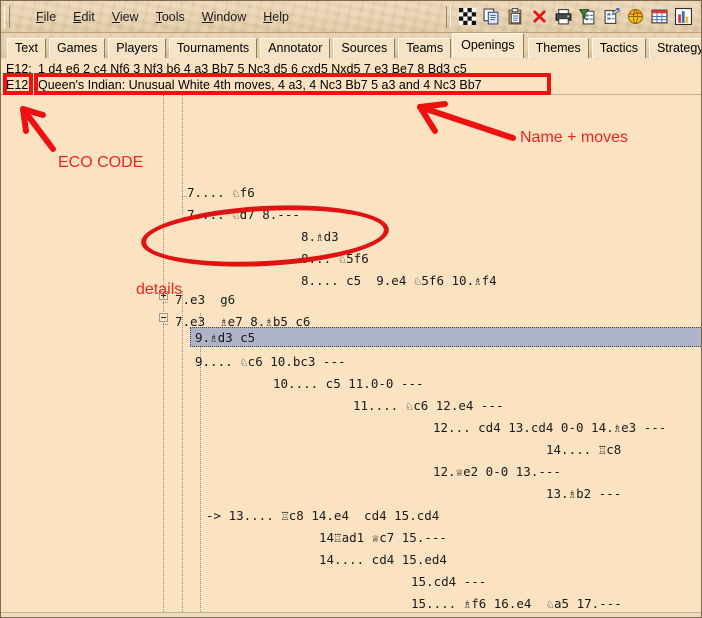  What do you see at coordinates (448, 16) in the screenshot?
I see `toolbar-separator` at bounding box center [448, 16].